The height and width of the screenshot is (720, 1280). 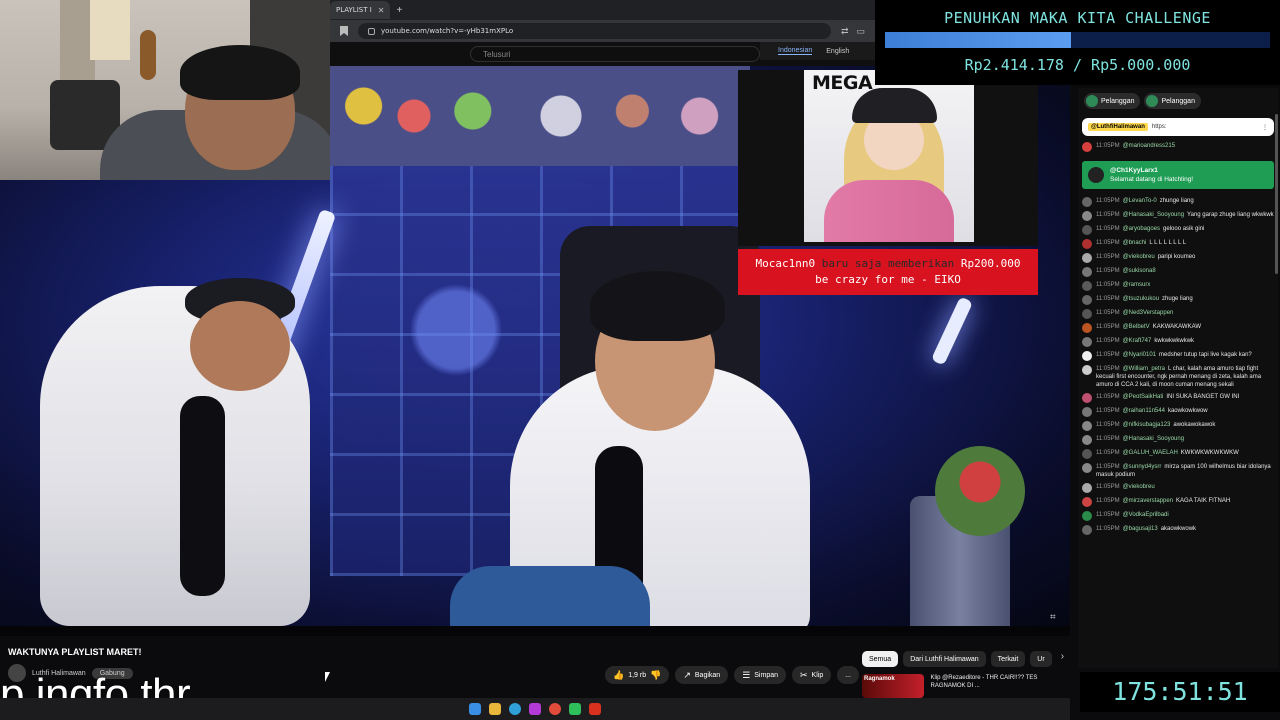 What do you see at coordinates (371, 31) in the screenshot?
I see `site-info-icon` at bounding box center [371, 31].